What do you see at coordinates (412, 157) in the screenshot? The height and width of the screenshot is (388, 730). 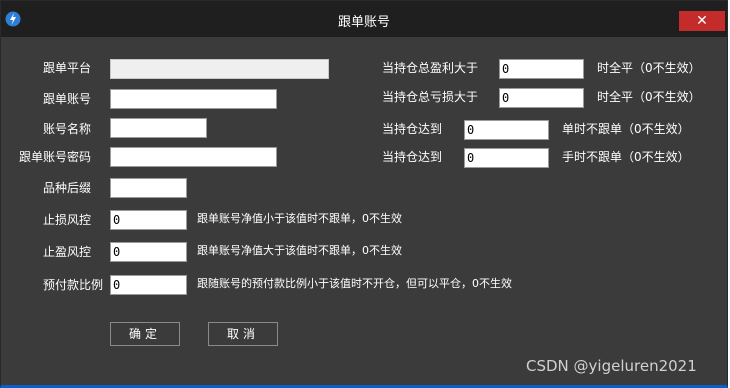 I see `max-lots-label: 当持仓达到` at bounding box center [412, 157].